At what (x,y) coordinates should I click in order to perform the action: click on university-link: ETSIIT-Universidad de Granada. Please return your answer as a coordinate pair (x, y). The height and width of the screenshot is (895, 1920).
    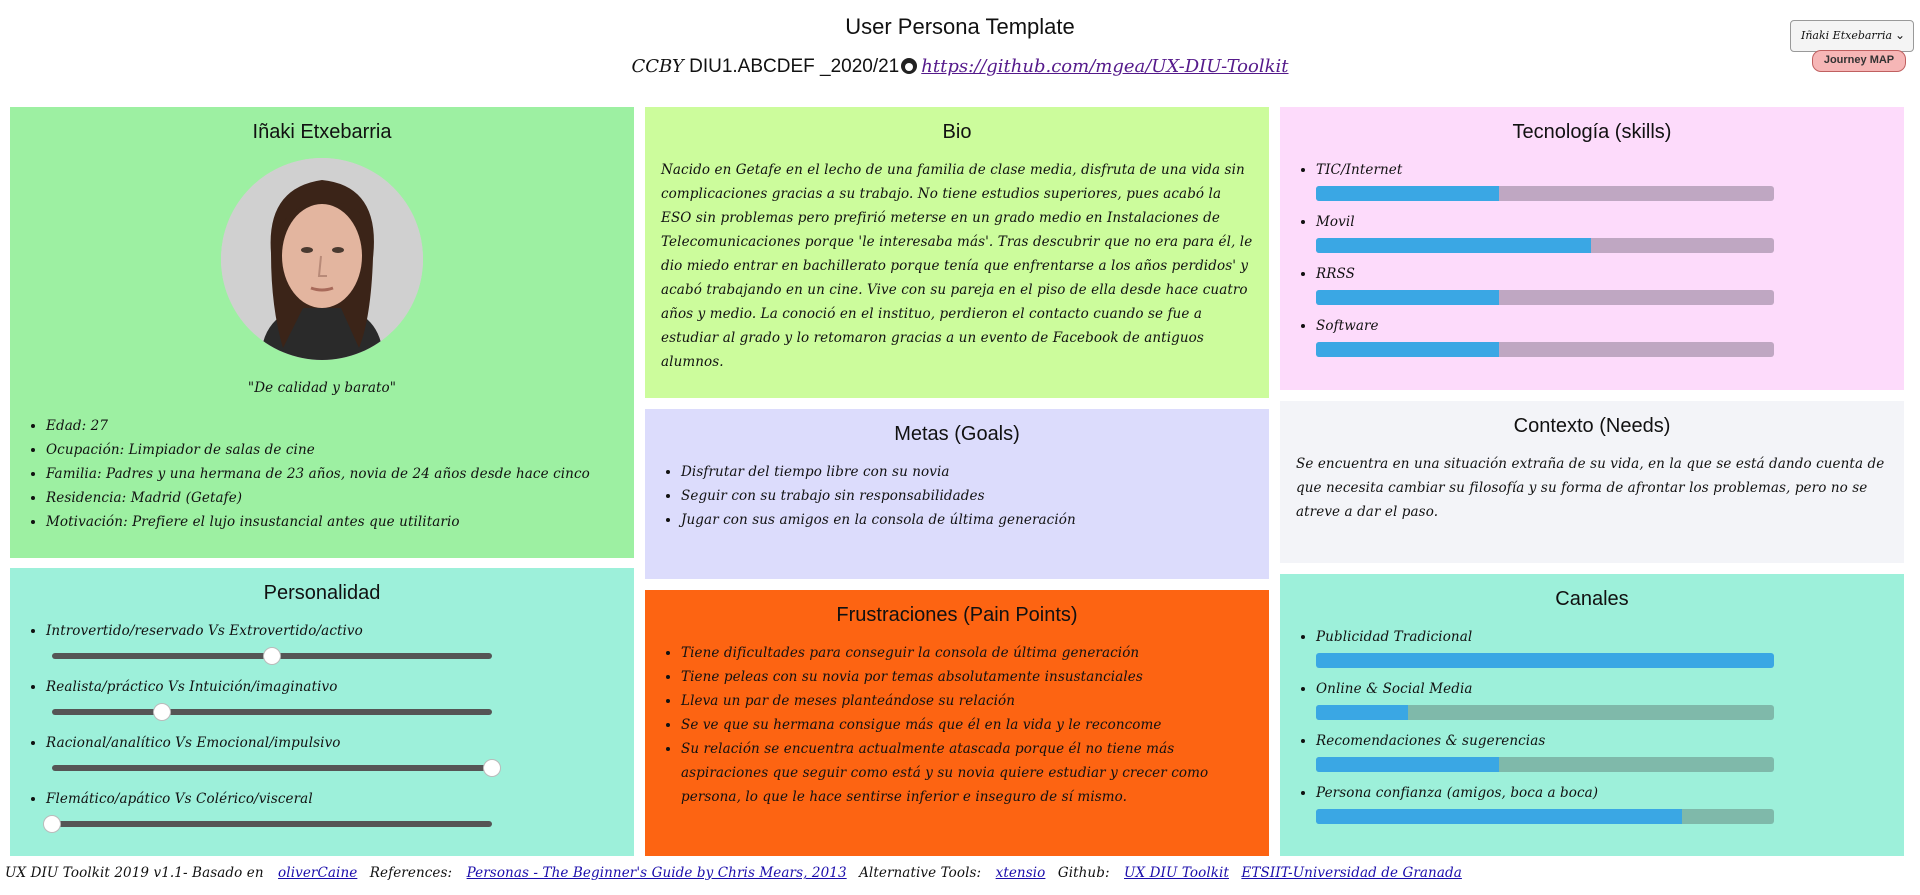
    Looking at the image, I should click on (1351, 873).